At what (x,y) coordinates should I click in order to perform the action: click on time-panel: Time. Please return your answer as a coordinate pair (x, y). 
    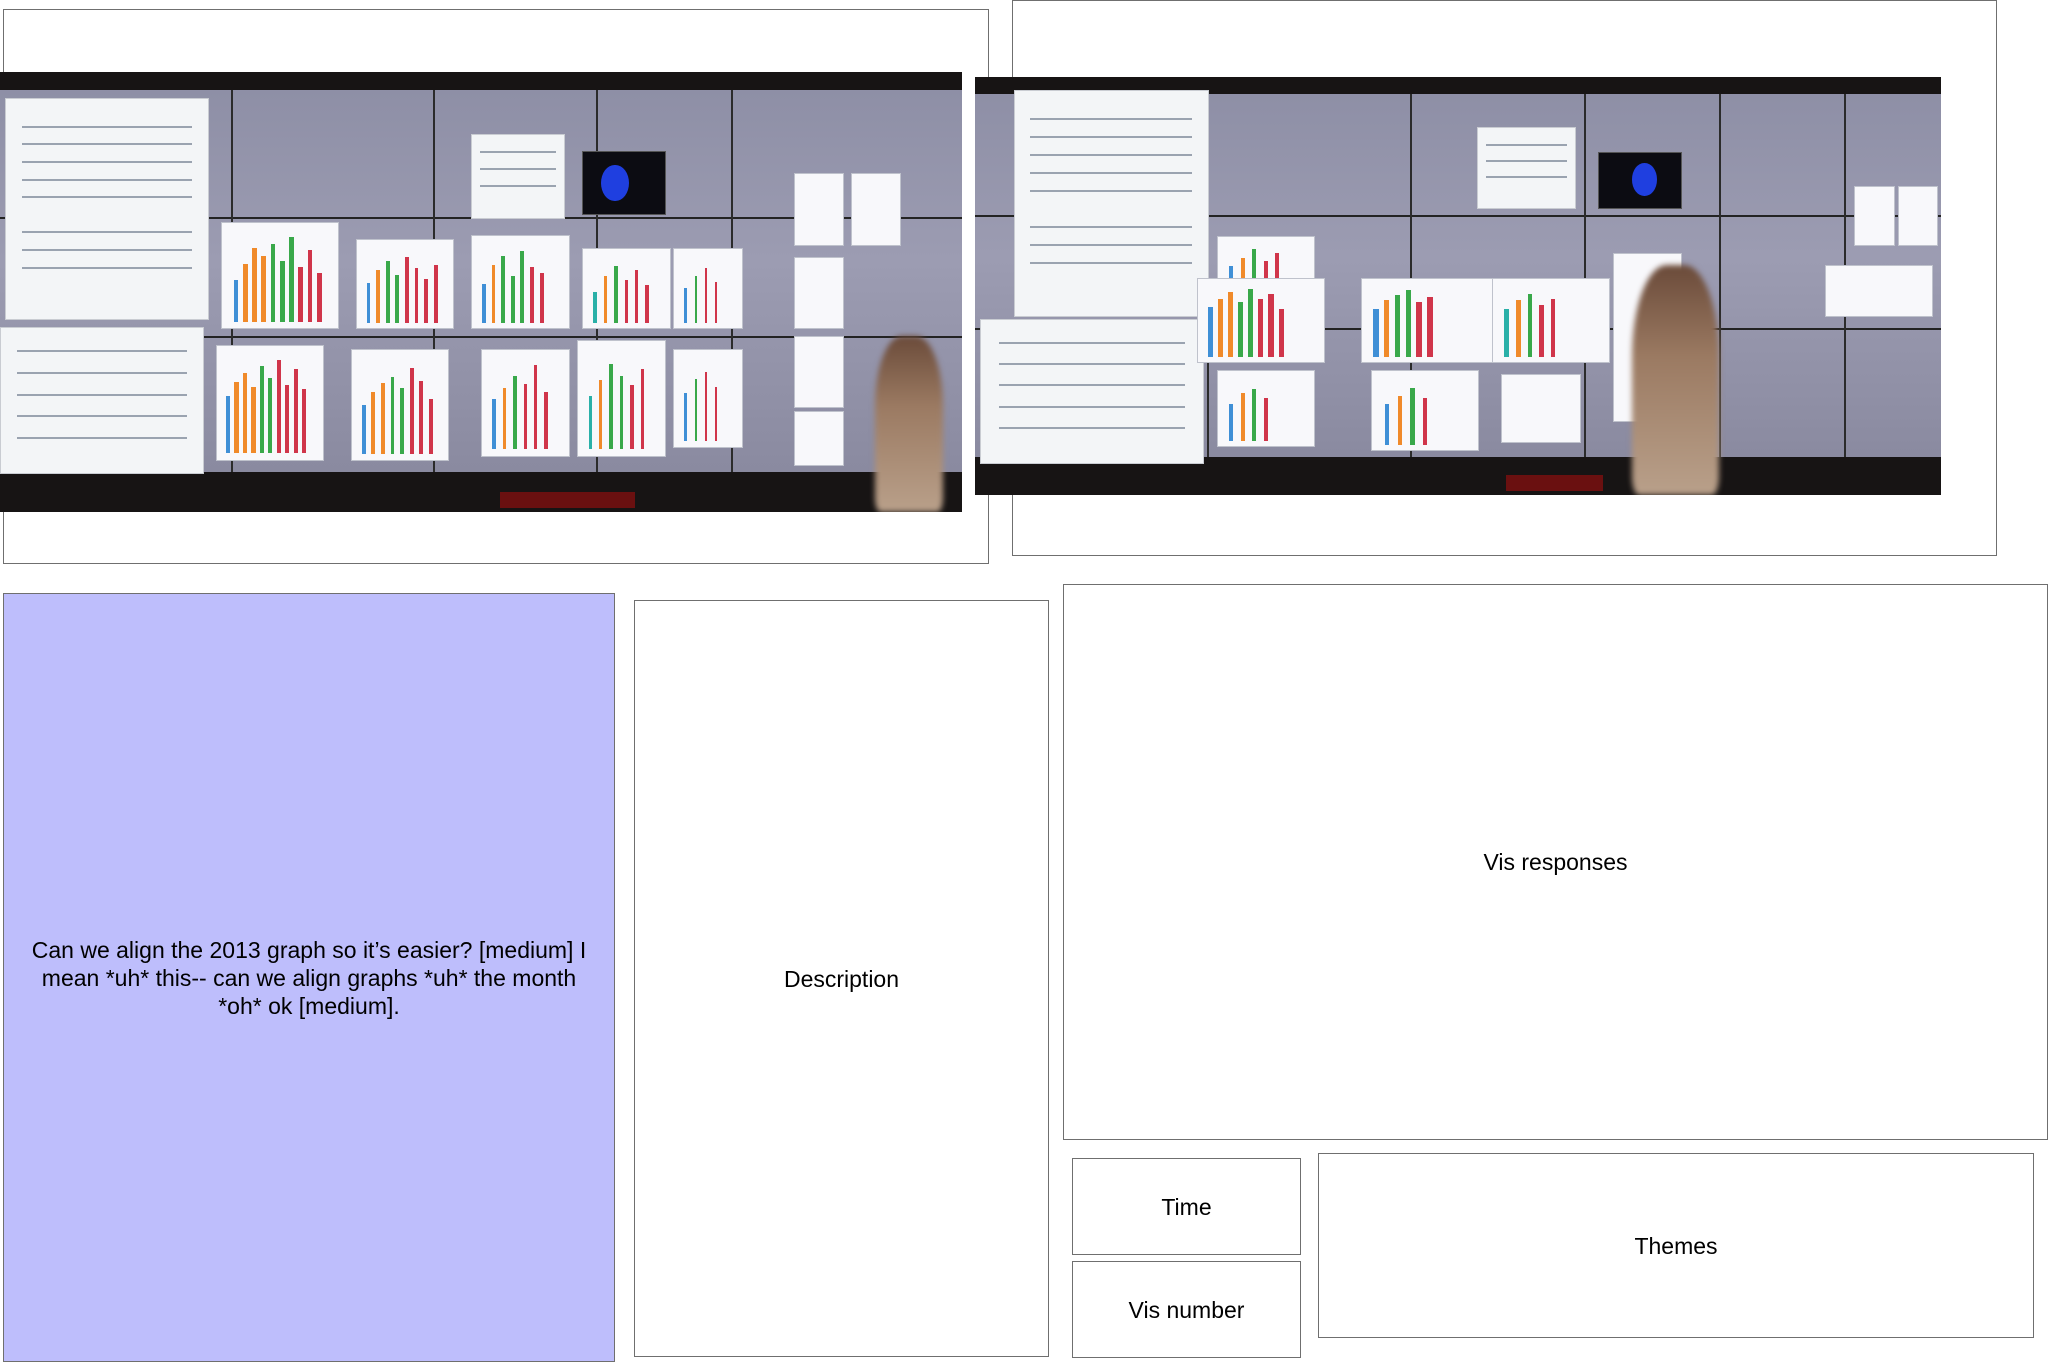
    Looking at the image, I should click on (1186, 1206).